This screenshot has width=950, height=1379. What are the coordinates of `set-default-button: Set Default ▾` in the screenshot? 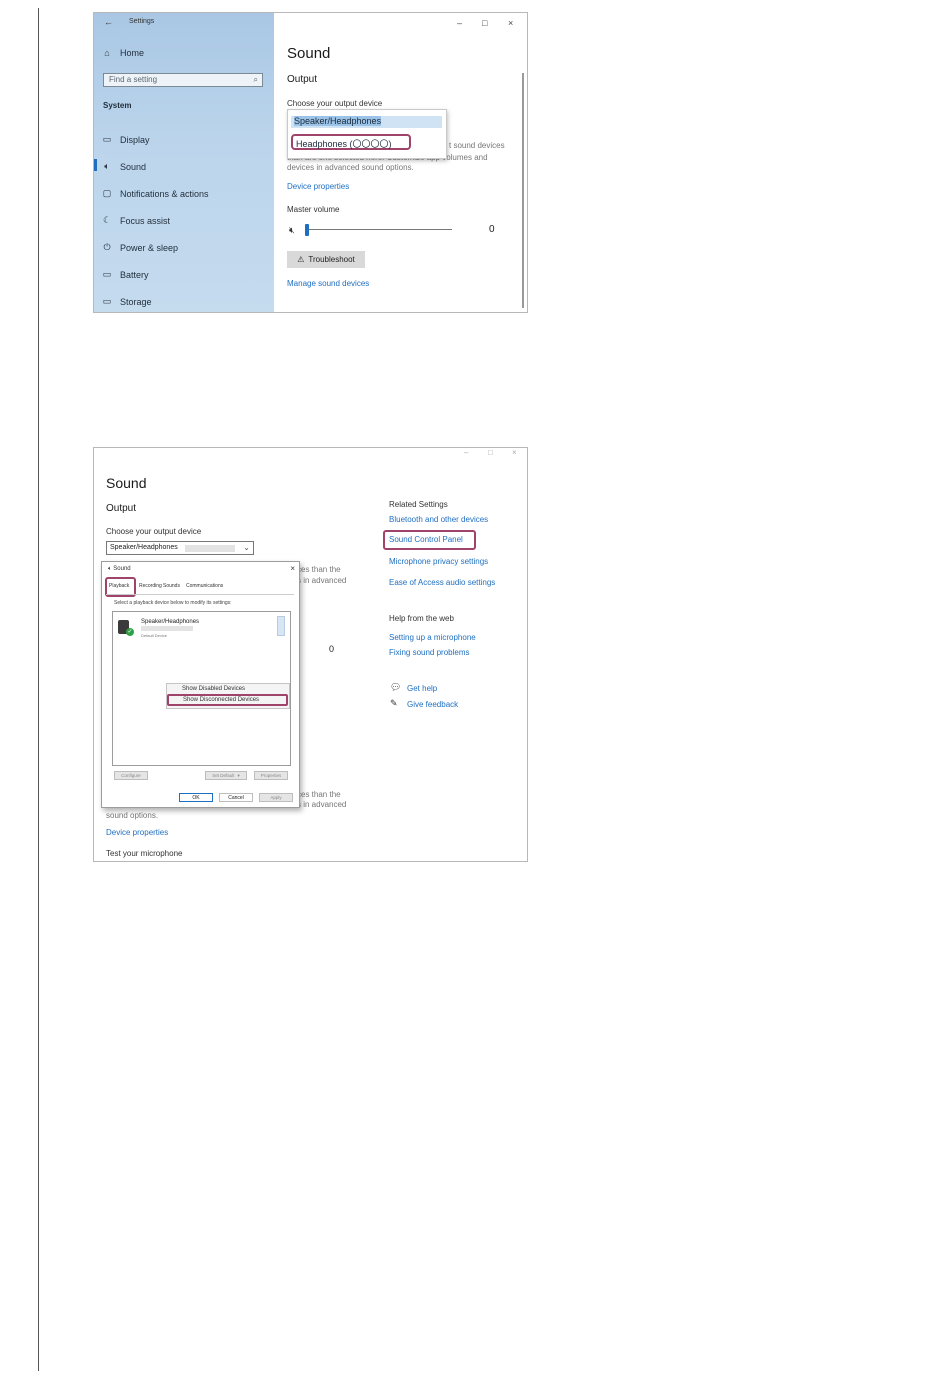 It's located at (226, 775).